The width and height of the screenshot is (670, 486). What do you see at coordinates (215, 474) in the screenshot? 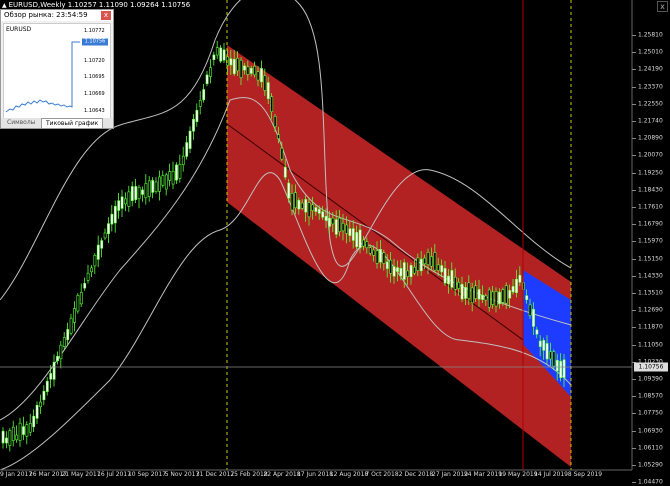
I see `date-label: 31 Dec 2017` at bounding box center [215, 474].